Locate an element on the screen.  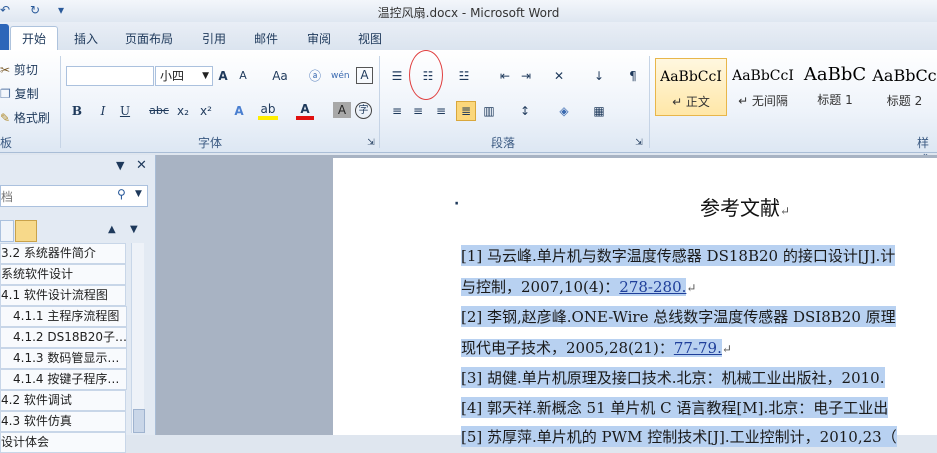
nav-item: 系统软件设计 is located at coordinates (63, 274).